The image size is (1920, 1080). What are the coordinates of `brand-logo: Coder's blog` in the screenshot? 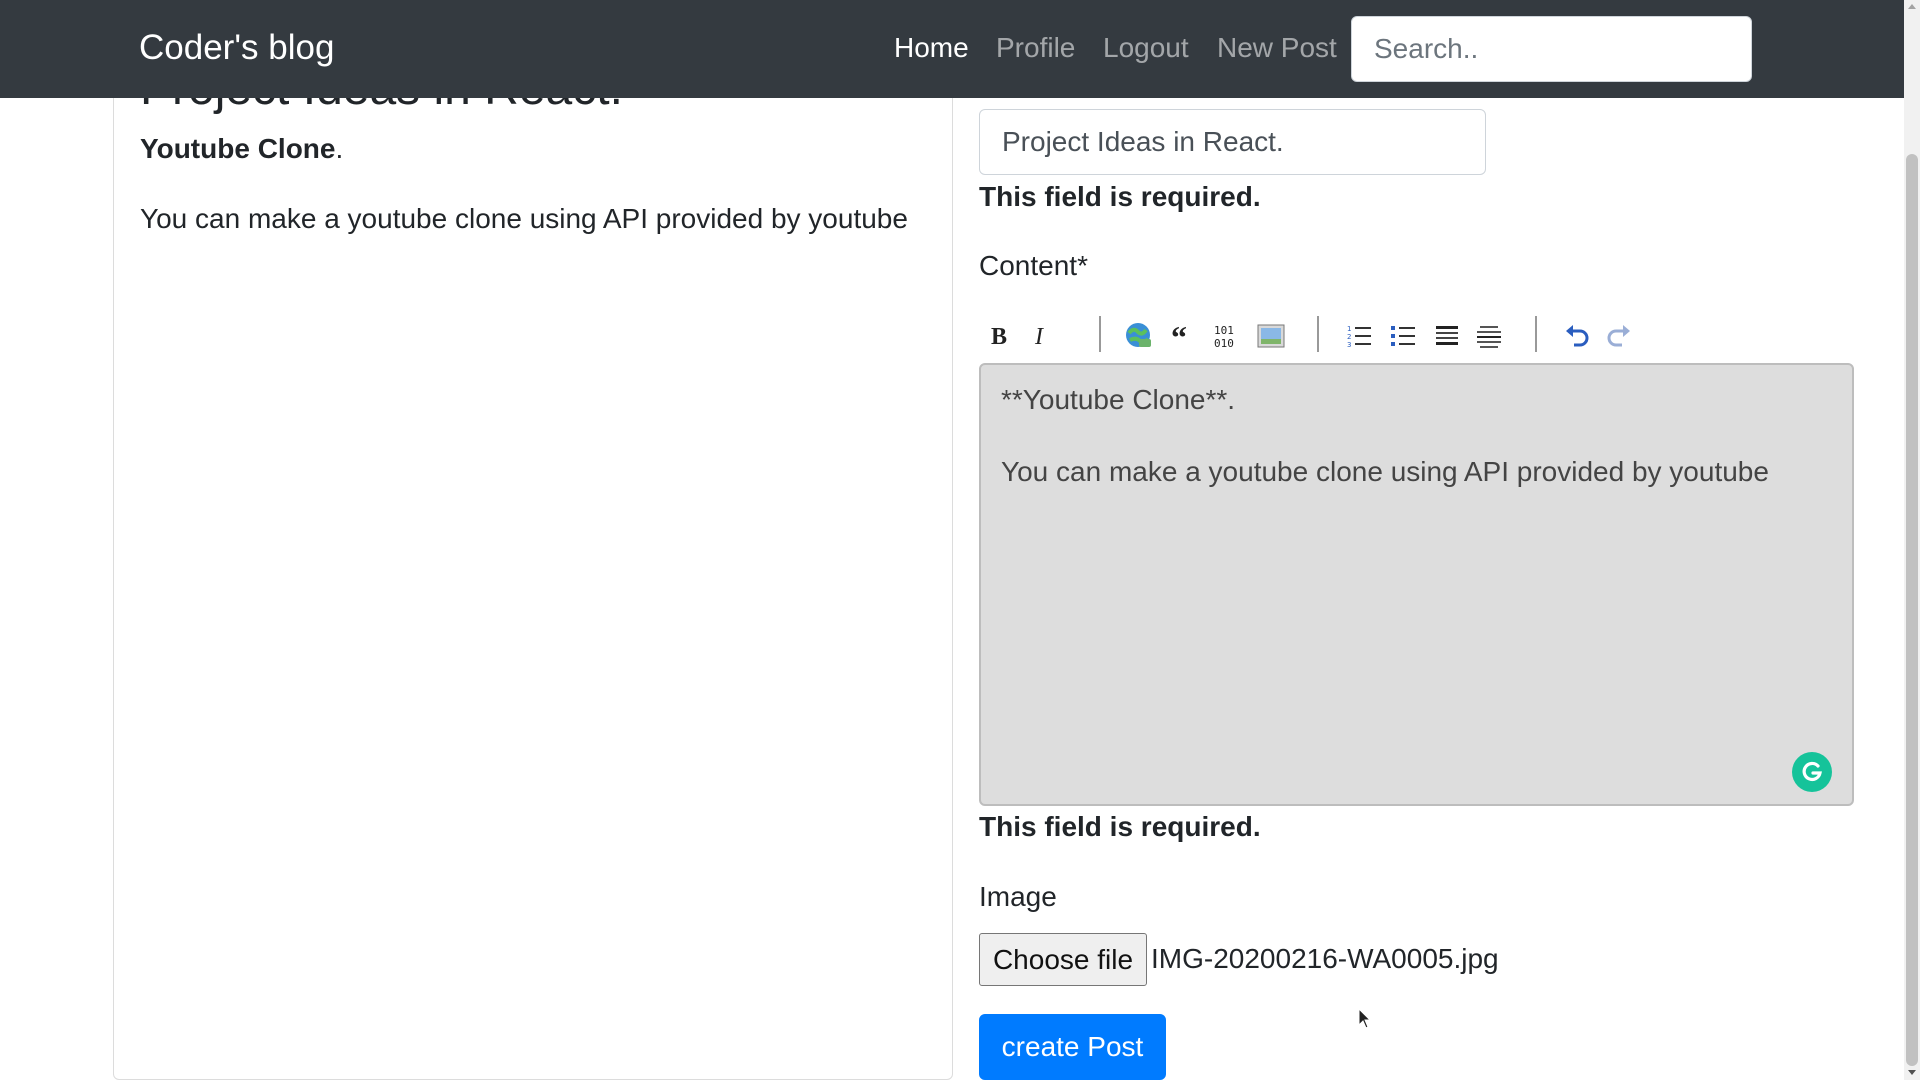 It's located at (236, 48).